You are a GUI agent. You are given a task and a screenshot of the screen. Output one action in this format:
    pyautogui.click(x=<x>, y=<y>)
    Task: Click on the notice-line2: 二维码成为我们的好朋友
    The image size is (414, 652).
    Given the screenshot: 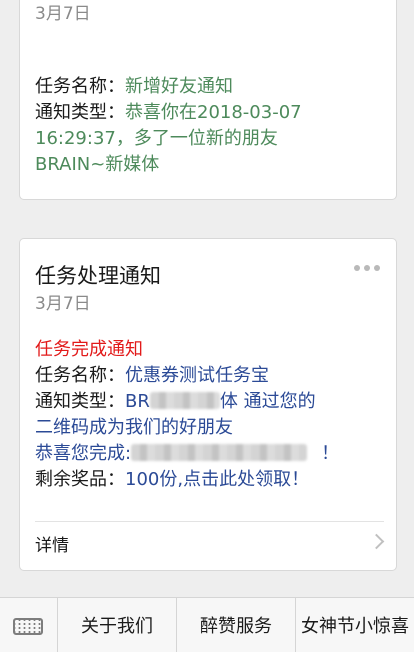 What is the action you would take?
    pyautogui.click(x=134, y=427)
    